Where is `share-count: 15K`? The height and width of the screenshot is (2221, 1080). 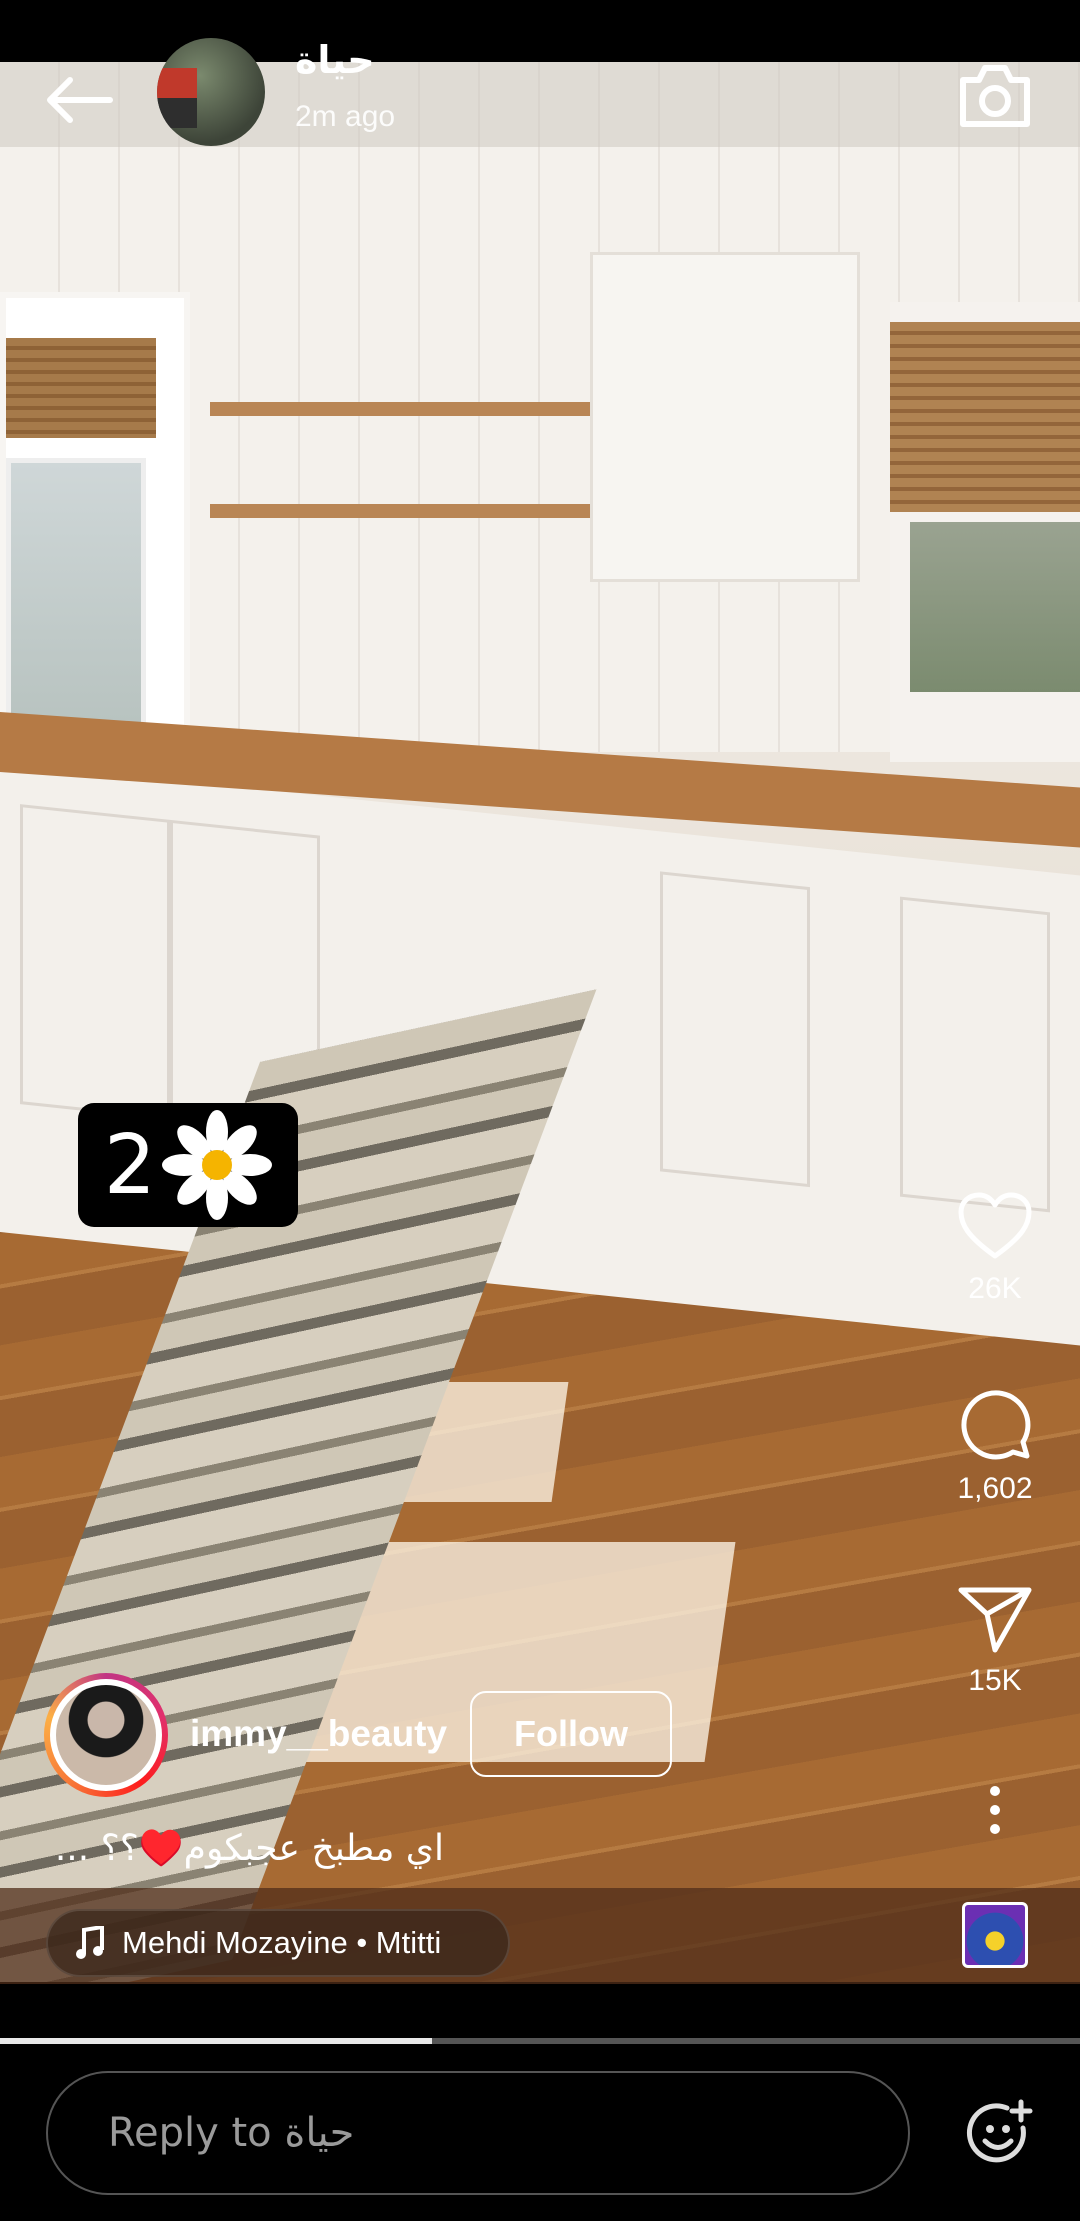 share-count: 15K is located at coordinates (995, 1680).